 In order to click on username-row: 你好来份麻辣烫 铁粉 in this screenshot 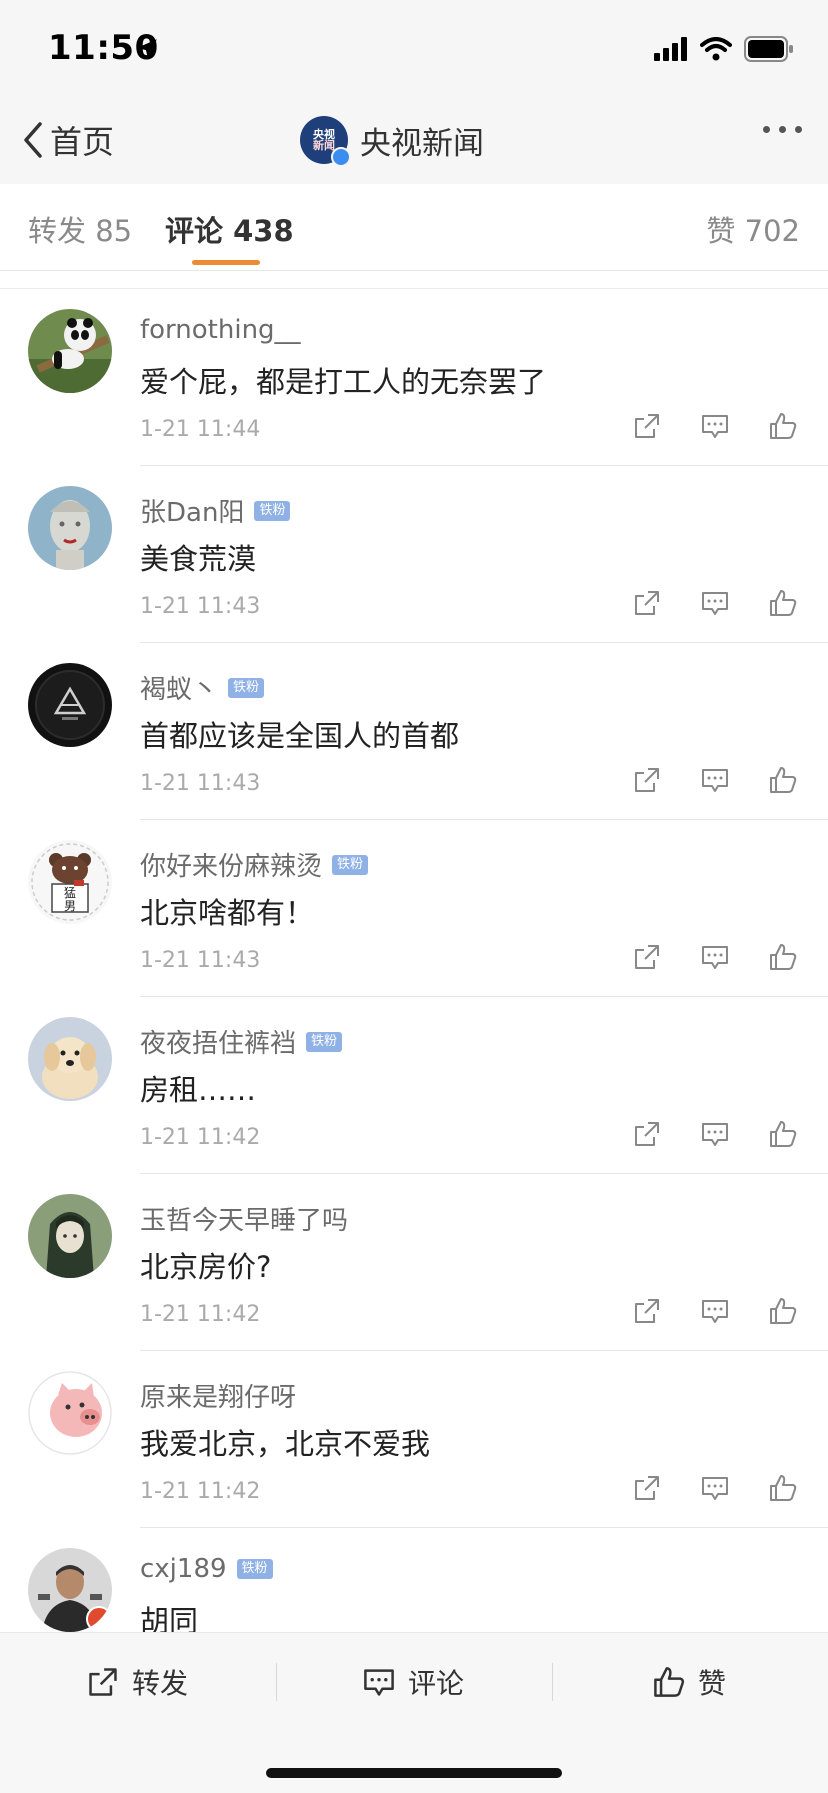, I will do `click(254, 864)`.